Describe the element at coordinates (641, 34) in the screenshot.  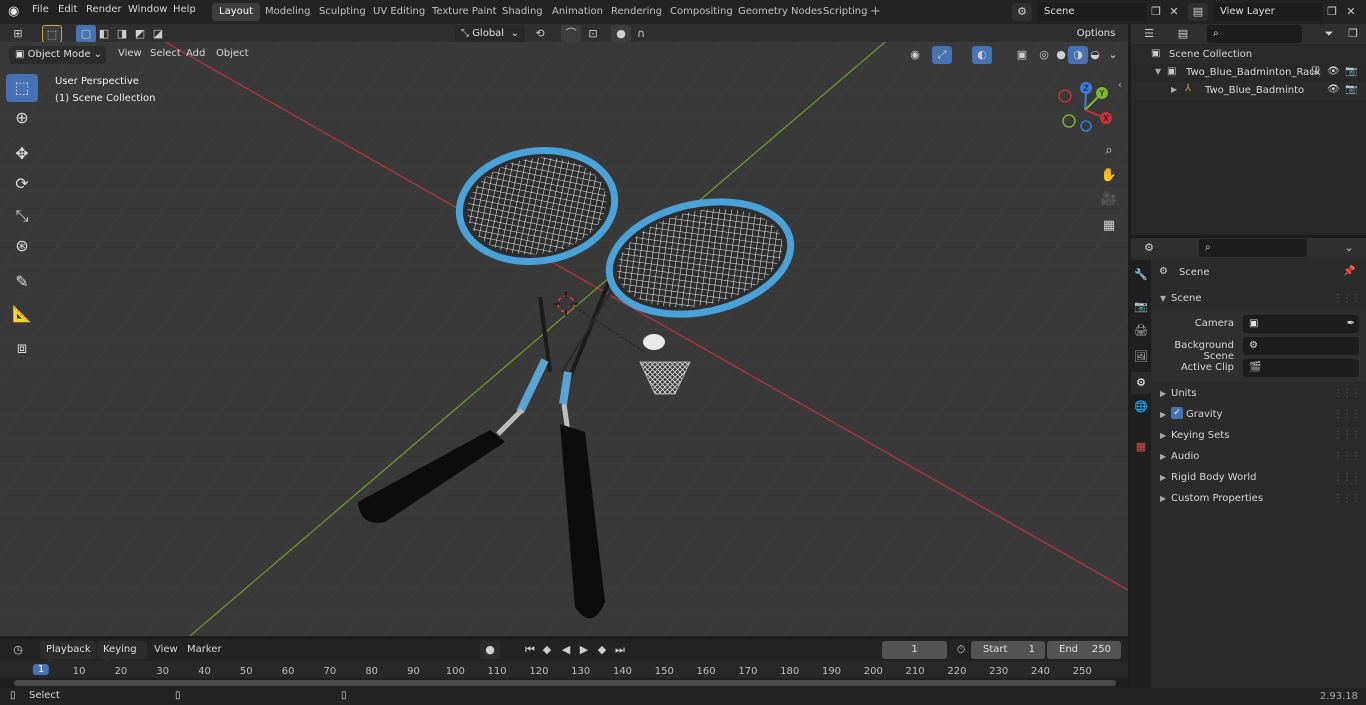
I see `falloff-icon: ∩` at that location.